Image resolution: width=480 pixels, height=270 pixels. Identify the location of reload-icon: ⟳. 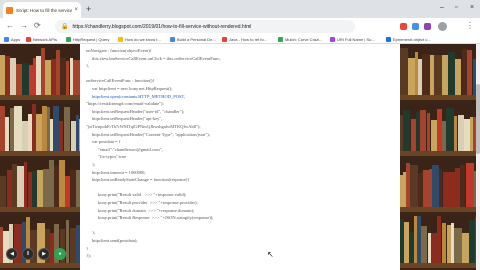
(37, 26).